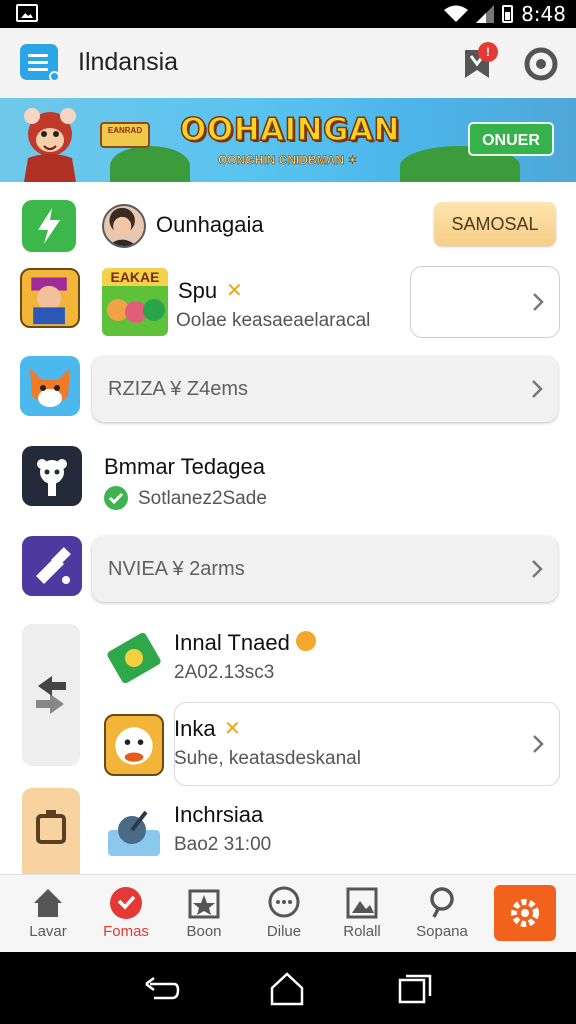 This screenshot has height=1024, width=576. Describe the element at coordinates (27, 13) in the screenshot. I see `gallery-notification-icon` at that location.